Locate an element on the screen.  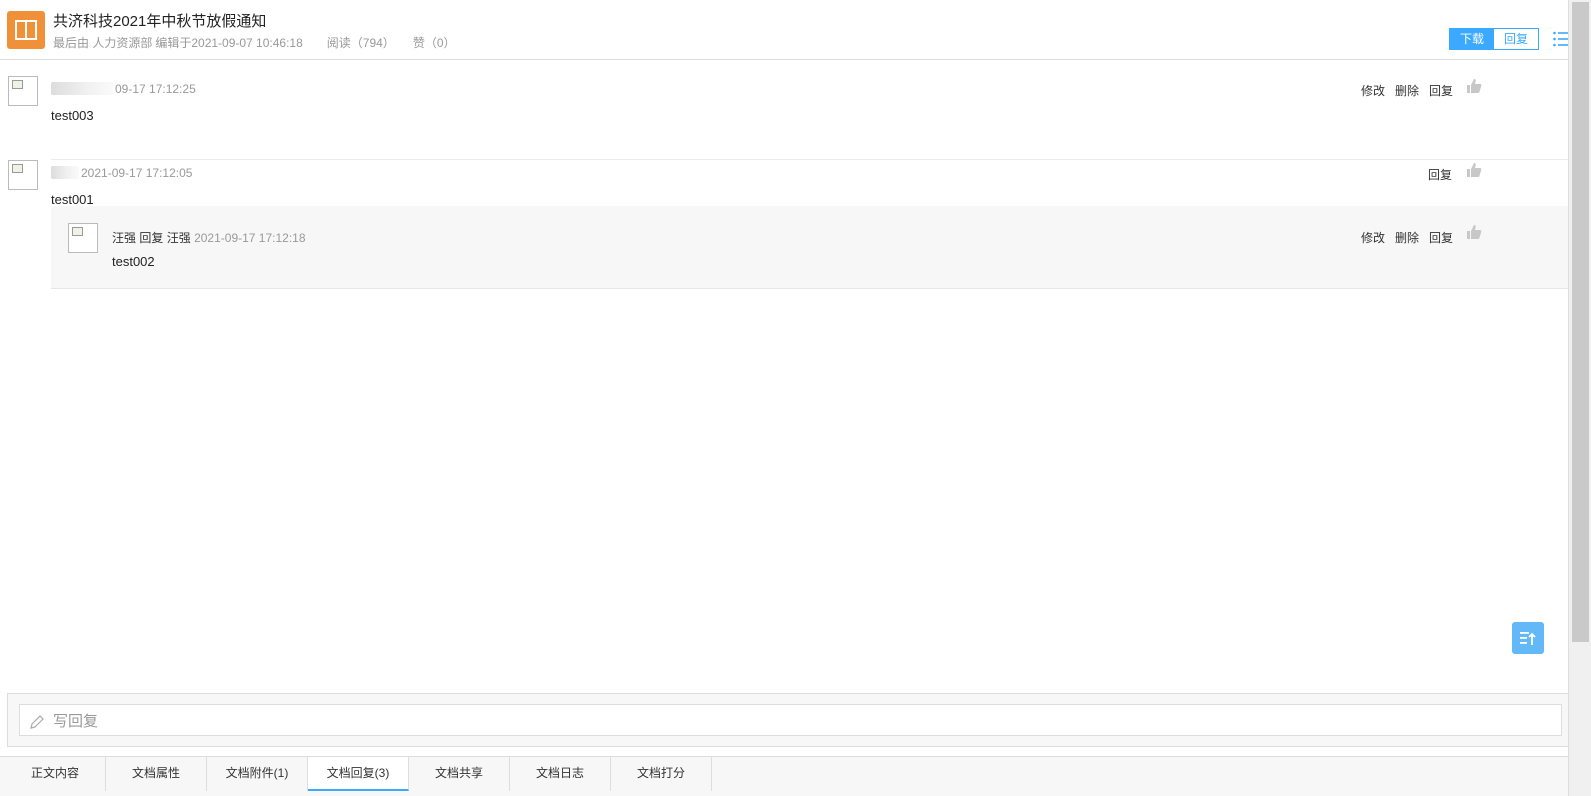
reply-header: 汪强 回复 汪强 2021-09-17 17:12:18 is located at coordinates (209, 237).